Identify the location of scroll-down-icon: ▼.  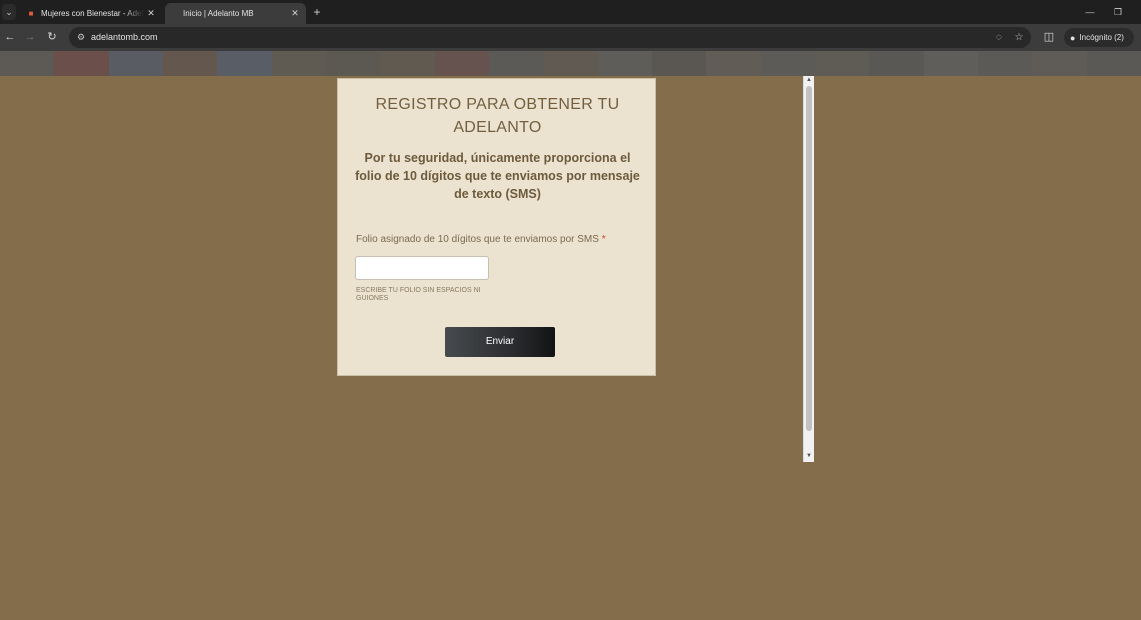
(809, 456).